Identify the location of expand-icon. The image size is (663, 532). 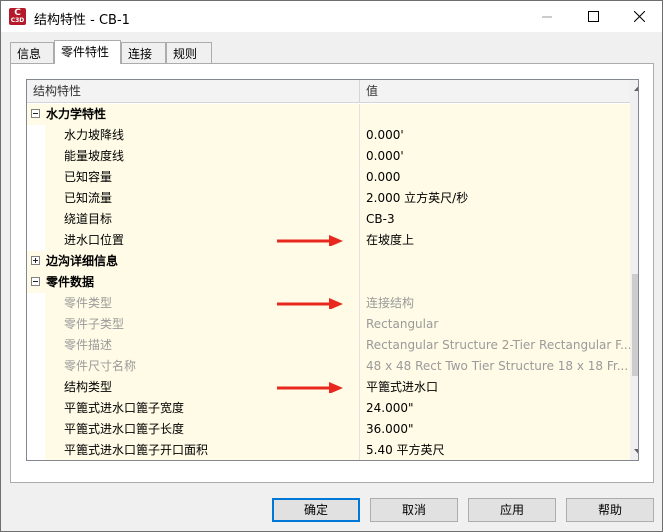
(35, 260).